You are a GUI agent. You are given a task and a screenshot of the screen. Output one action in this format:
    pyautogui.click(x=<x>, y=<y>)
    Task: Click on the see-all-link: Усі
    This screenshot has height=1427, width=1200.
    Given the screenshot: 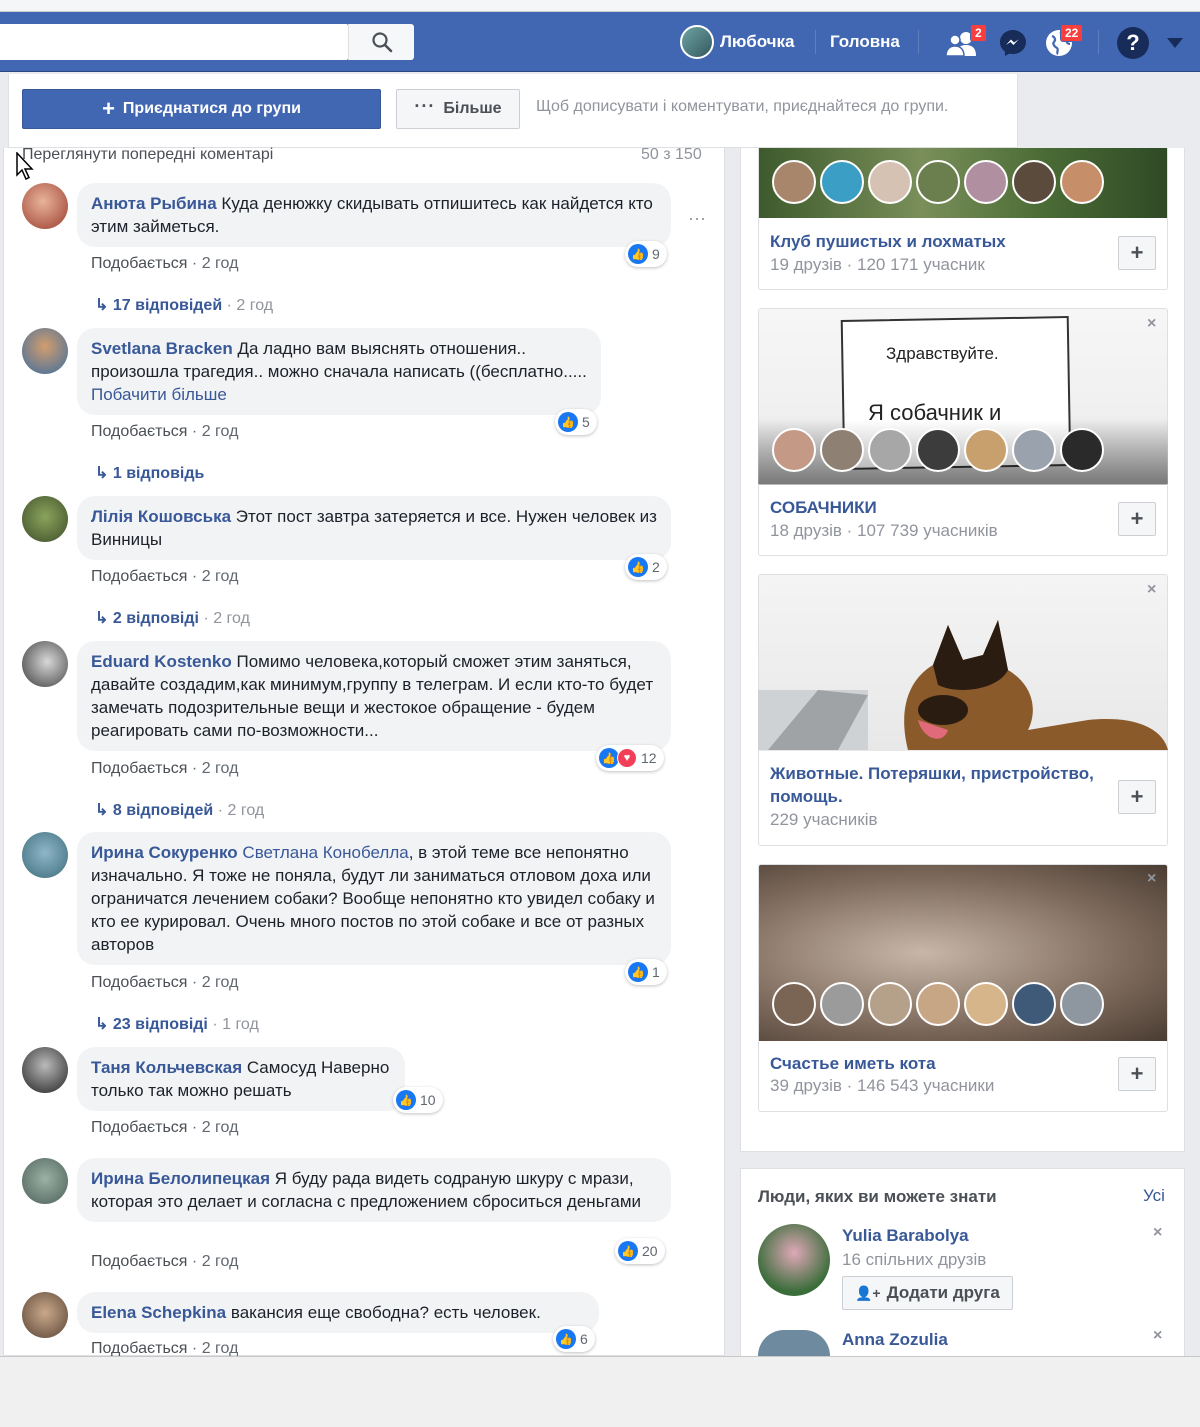 What is the action you would take?
    pyautogui.click(x=1154, y=1196)
    